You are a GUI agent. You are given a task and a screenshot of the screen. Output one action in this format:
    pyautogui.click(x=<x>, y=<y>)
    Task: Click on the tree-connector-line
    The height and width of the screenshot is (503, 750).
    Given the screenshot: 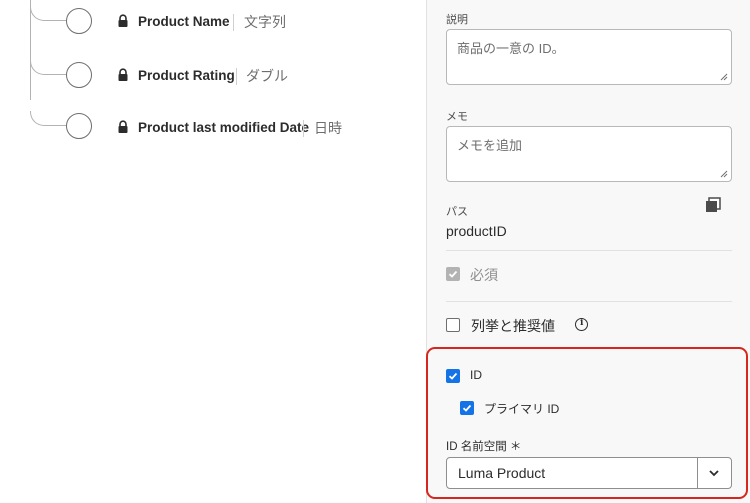 What is the action you would take?
    pyautogui.click(x=30, y=50)
    